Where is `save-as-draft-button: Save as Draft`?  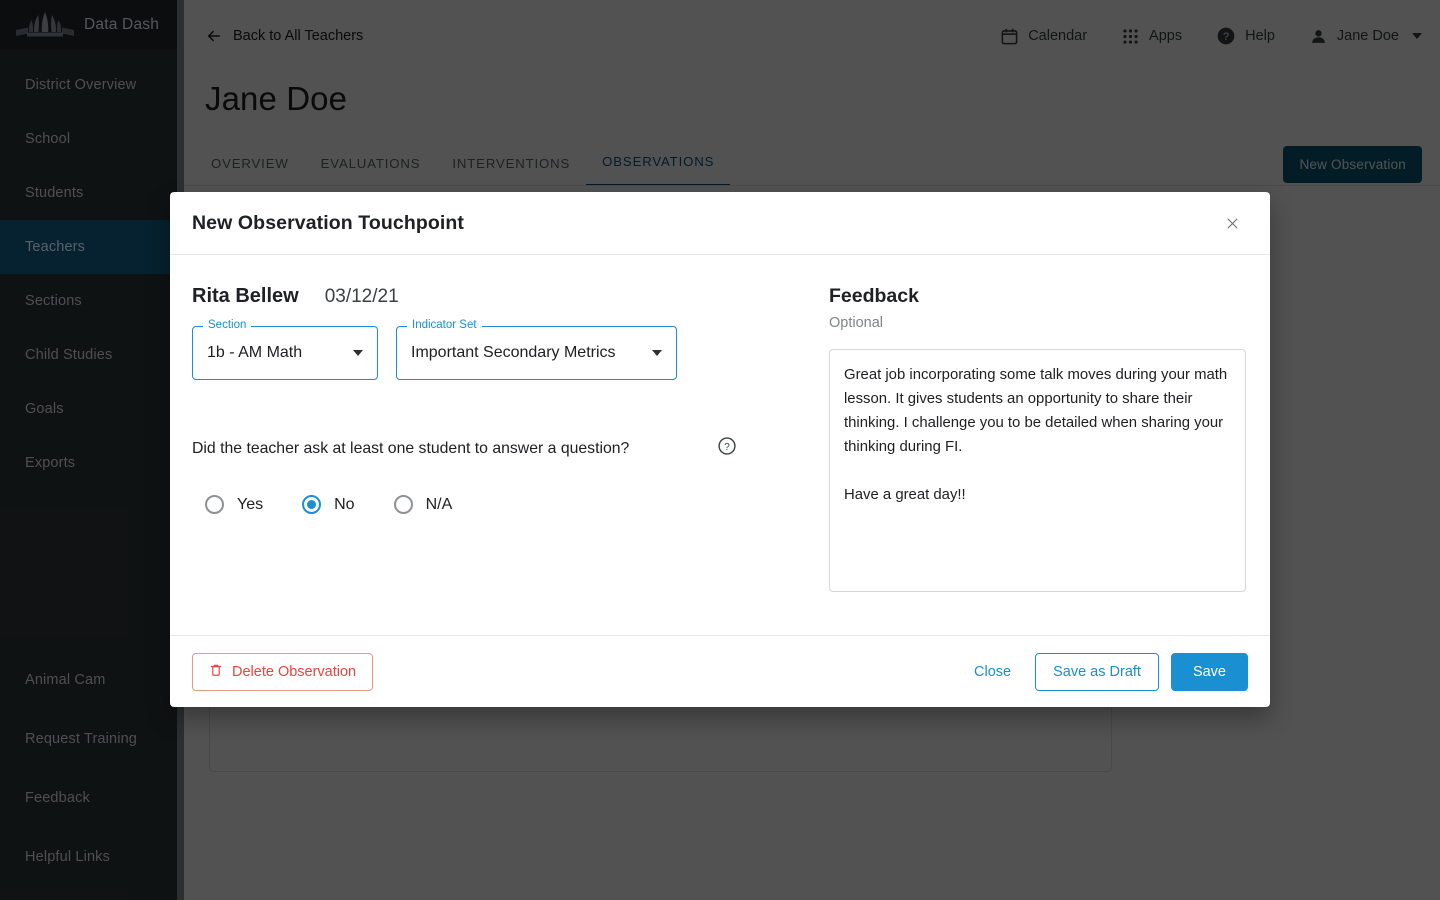 save-as-draft-button: Save as Draft is located at coordinates (1097, 671).